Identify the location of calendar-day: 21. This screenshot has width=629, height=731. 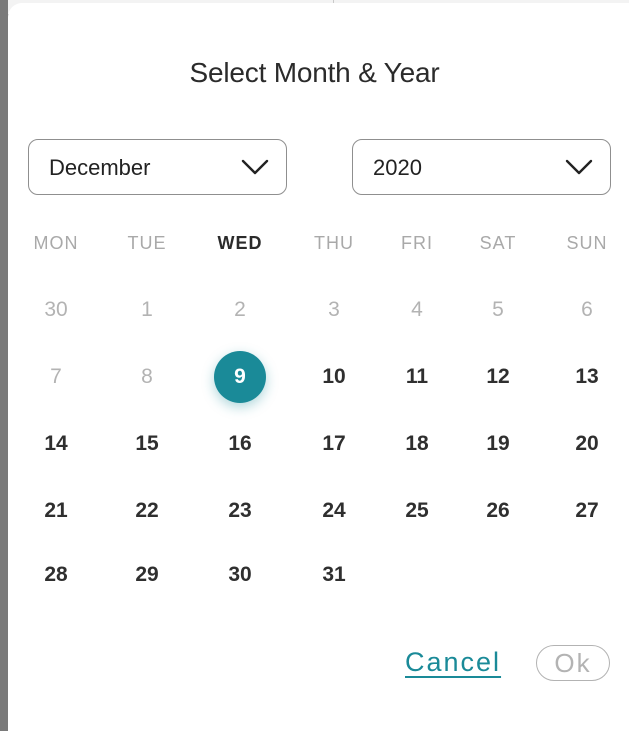
(56, 511).